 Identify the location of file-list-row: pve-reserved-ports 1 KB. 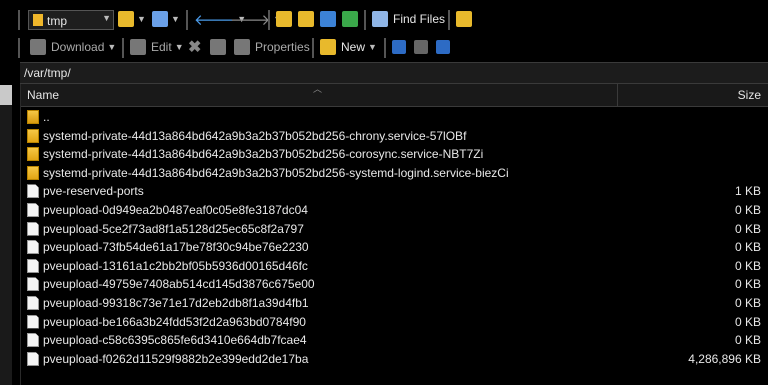
(394, 191).